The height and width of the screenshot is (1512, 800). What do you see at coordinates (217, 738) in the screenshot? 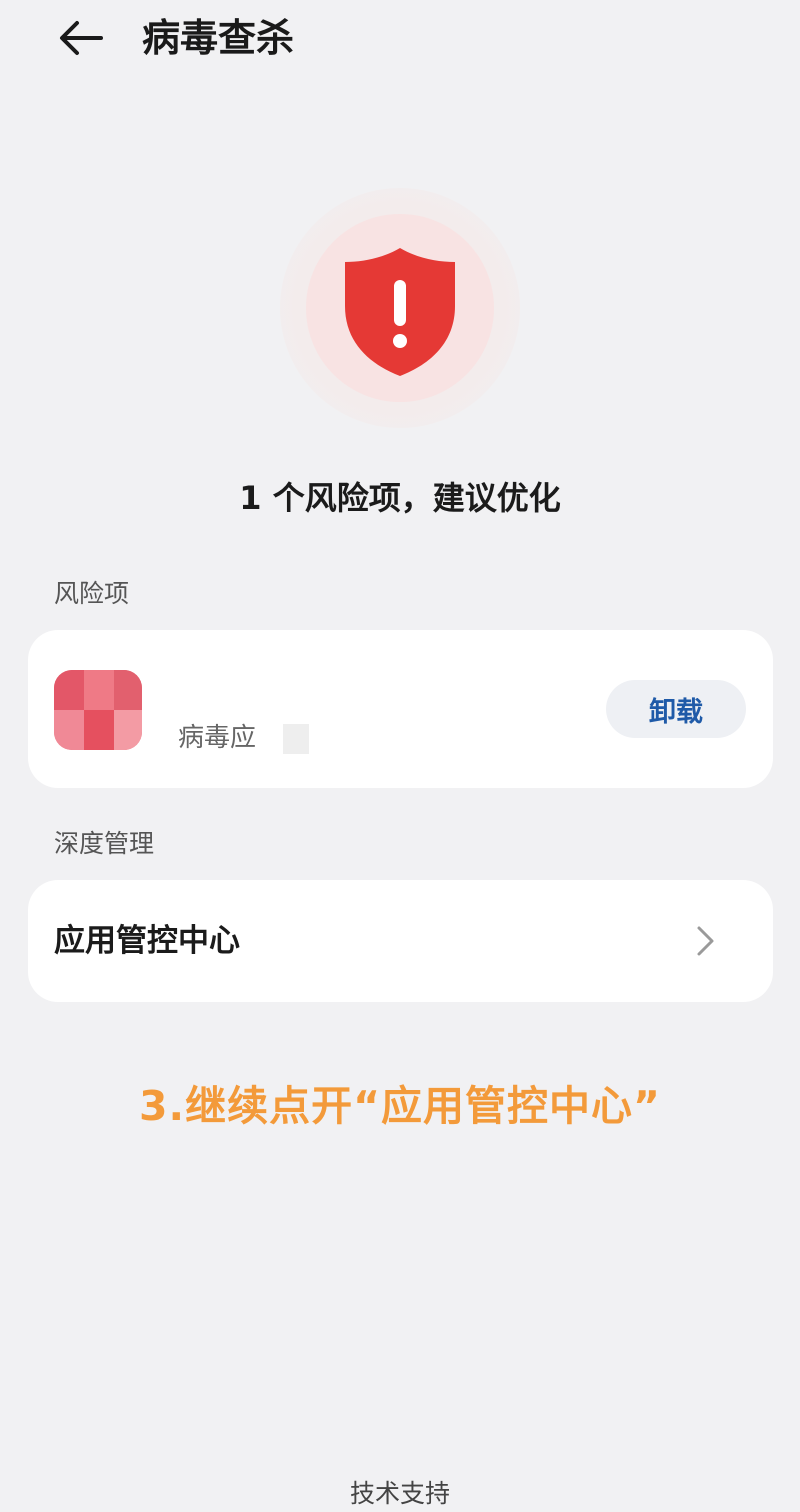
I see `app-type-label: 病毒应` at bounding box center [217, 738].